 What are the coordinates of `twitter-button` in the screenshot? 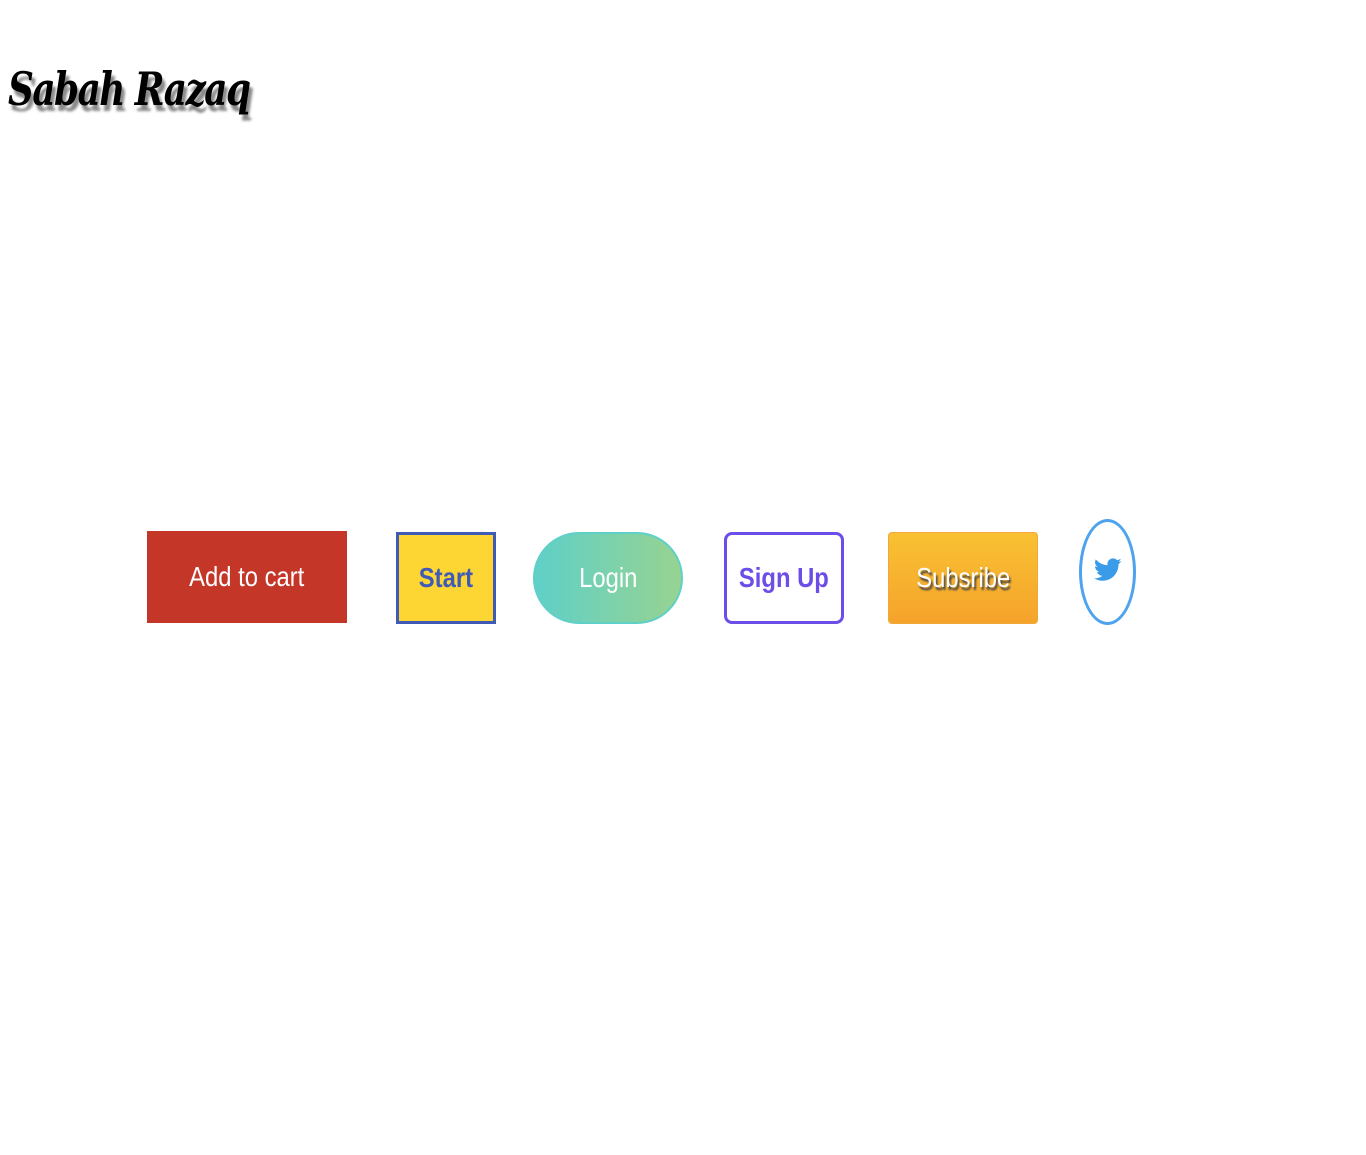 It's located at (1107, 572).